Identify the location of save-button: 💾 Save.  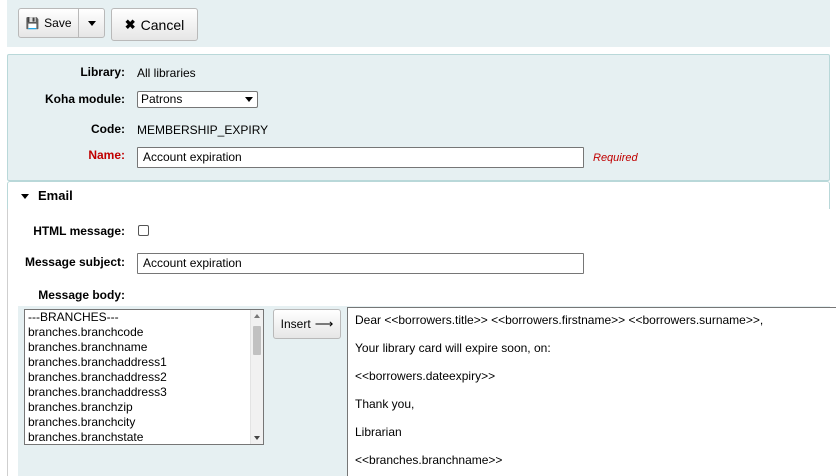
(48, 23).